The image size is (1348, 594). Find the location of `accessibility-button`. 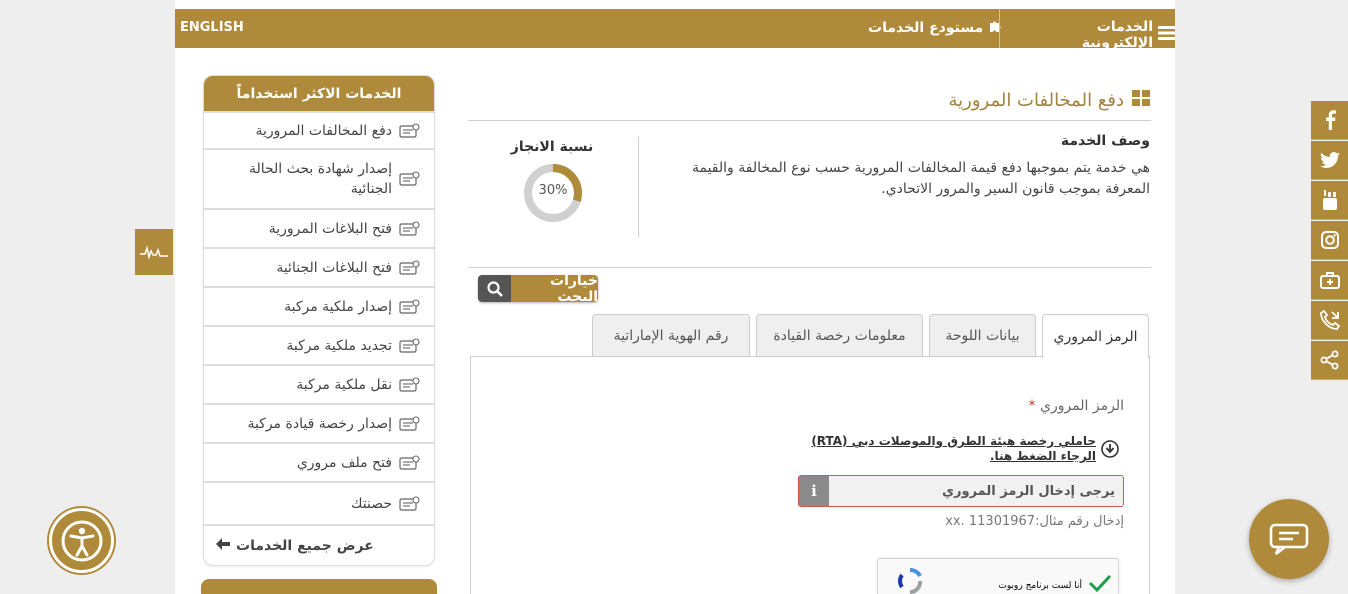

accessibility-button is located at coordinates (81, 540).